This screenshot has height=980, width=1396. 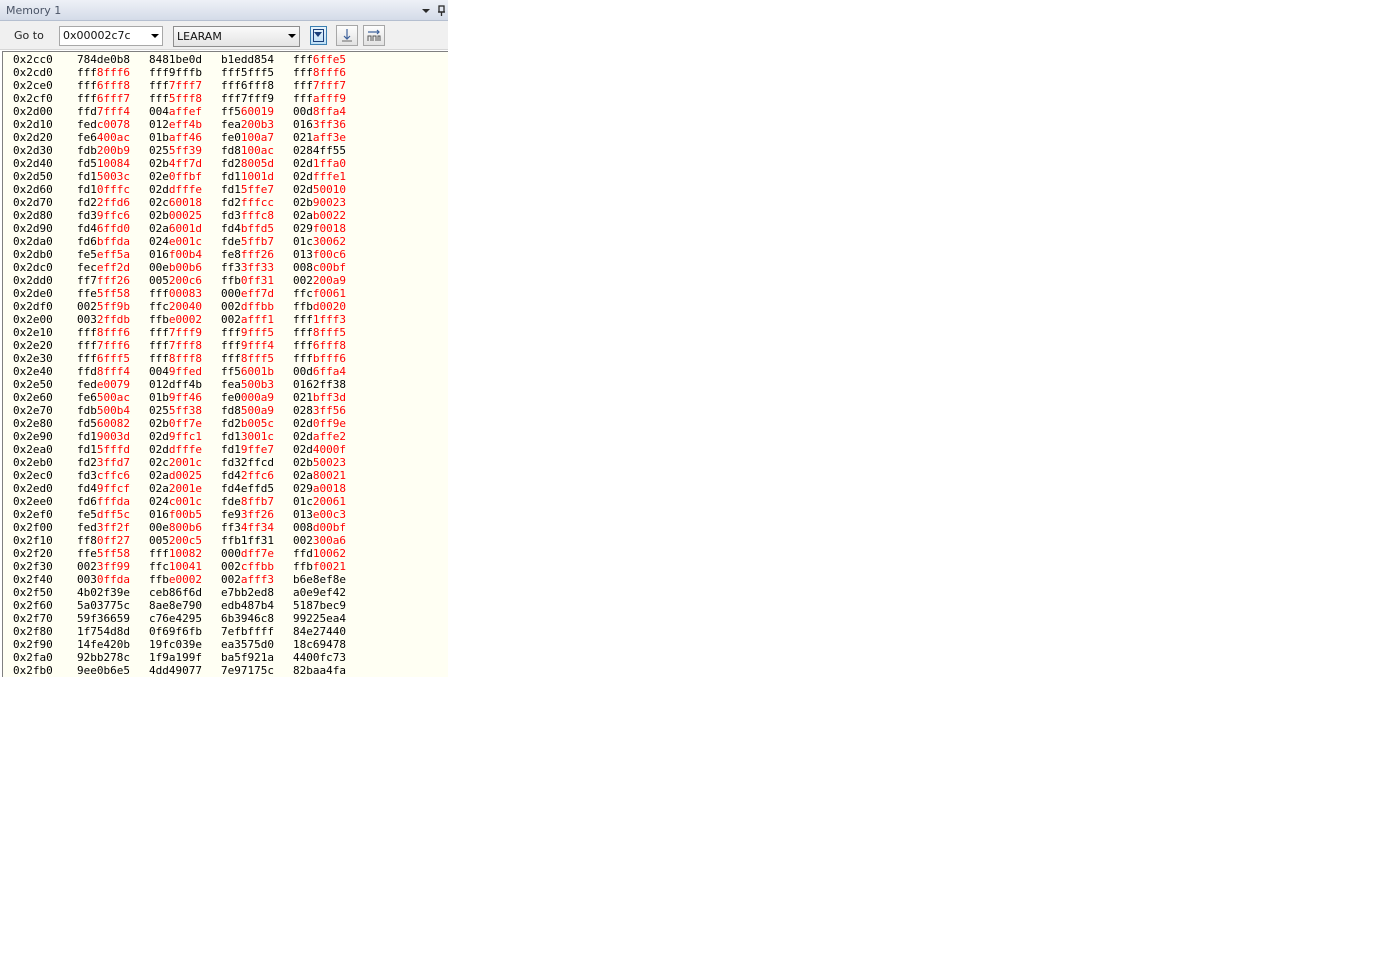 I want to click on memory-word: 002300a6, so click(x=319, y=540).